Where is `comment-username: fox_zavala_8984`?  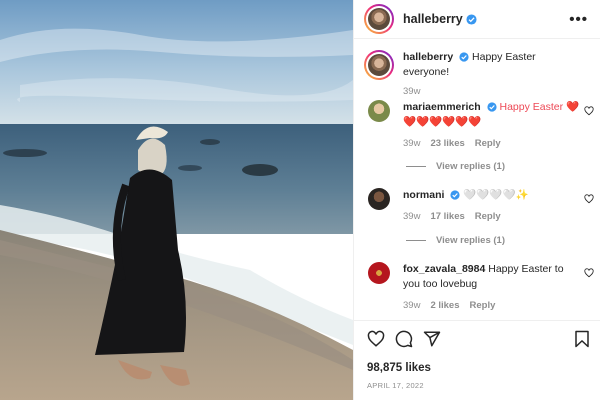 comment-username: fox_zavala_8984 is located at coordinates (444, 269).